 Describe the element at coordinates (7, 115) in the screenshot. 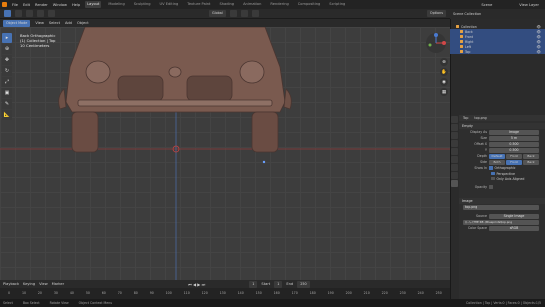

I see `measure-tool-icon: 📐` at that location.